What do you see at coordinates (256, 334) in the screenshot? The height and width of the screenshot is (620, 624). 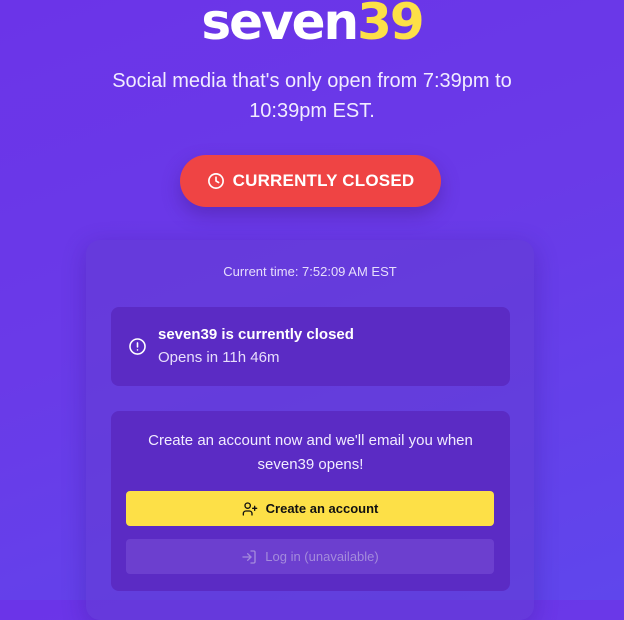 I see `closed-notice-title: seven39 is currently closed` at bounding box center [256, 334].